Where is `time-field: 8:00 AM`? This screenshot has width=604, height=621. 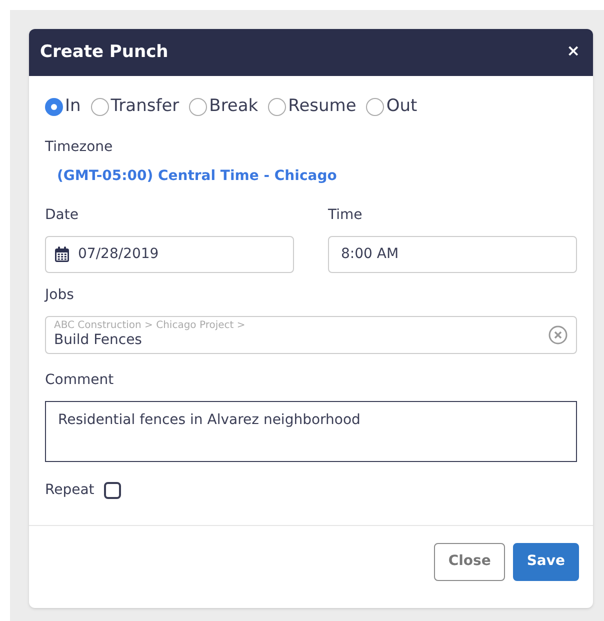 time-field: 8:00 AM is located at coordinates (452, 254).